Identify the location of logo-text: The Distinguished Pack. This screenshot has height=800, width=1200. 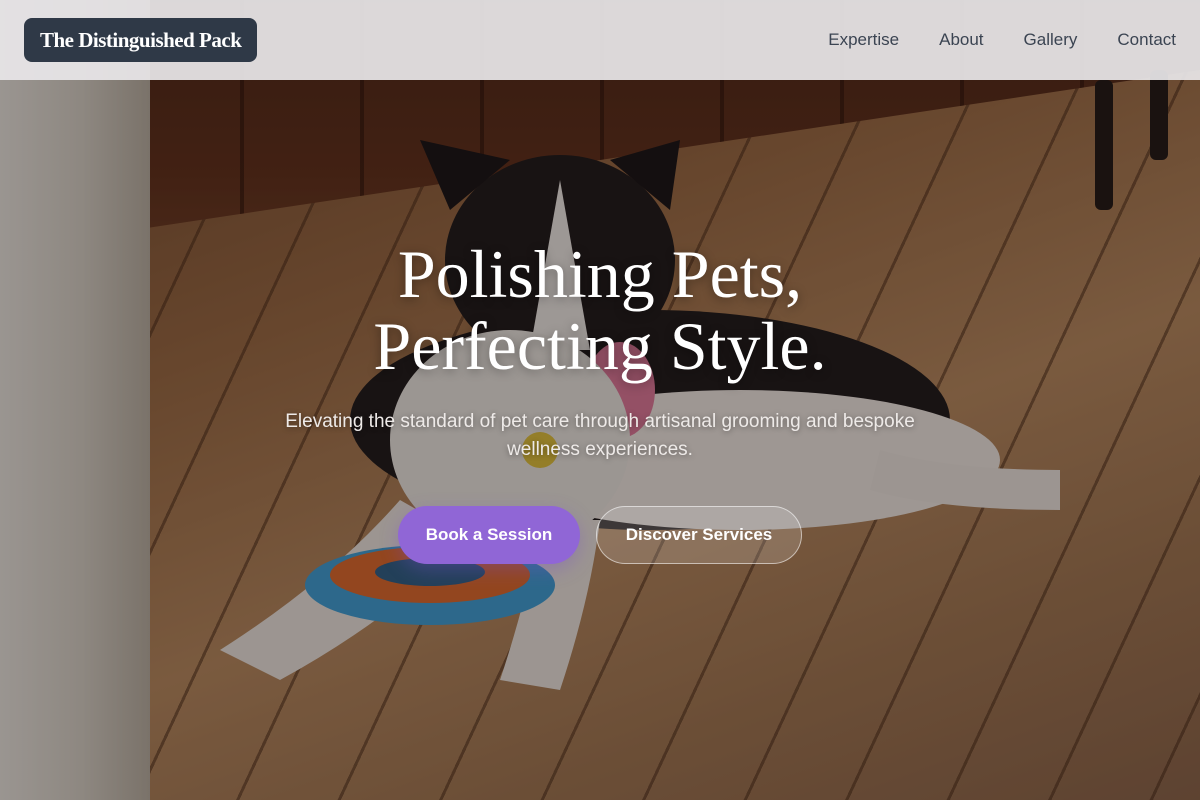
(141, 39).